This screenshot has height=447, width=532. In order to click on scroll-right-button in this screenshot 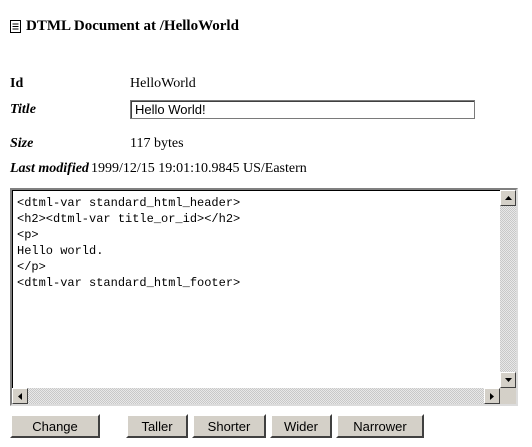, I will do `click(492, 396)`.